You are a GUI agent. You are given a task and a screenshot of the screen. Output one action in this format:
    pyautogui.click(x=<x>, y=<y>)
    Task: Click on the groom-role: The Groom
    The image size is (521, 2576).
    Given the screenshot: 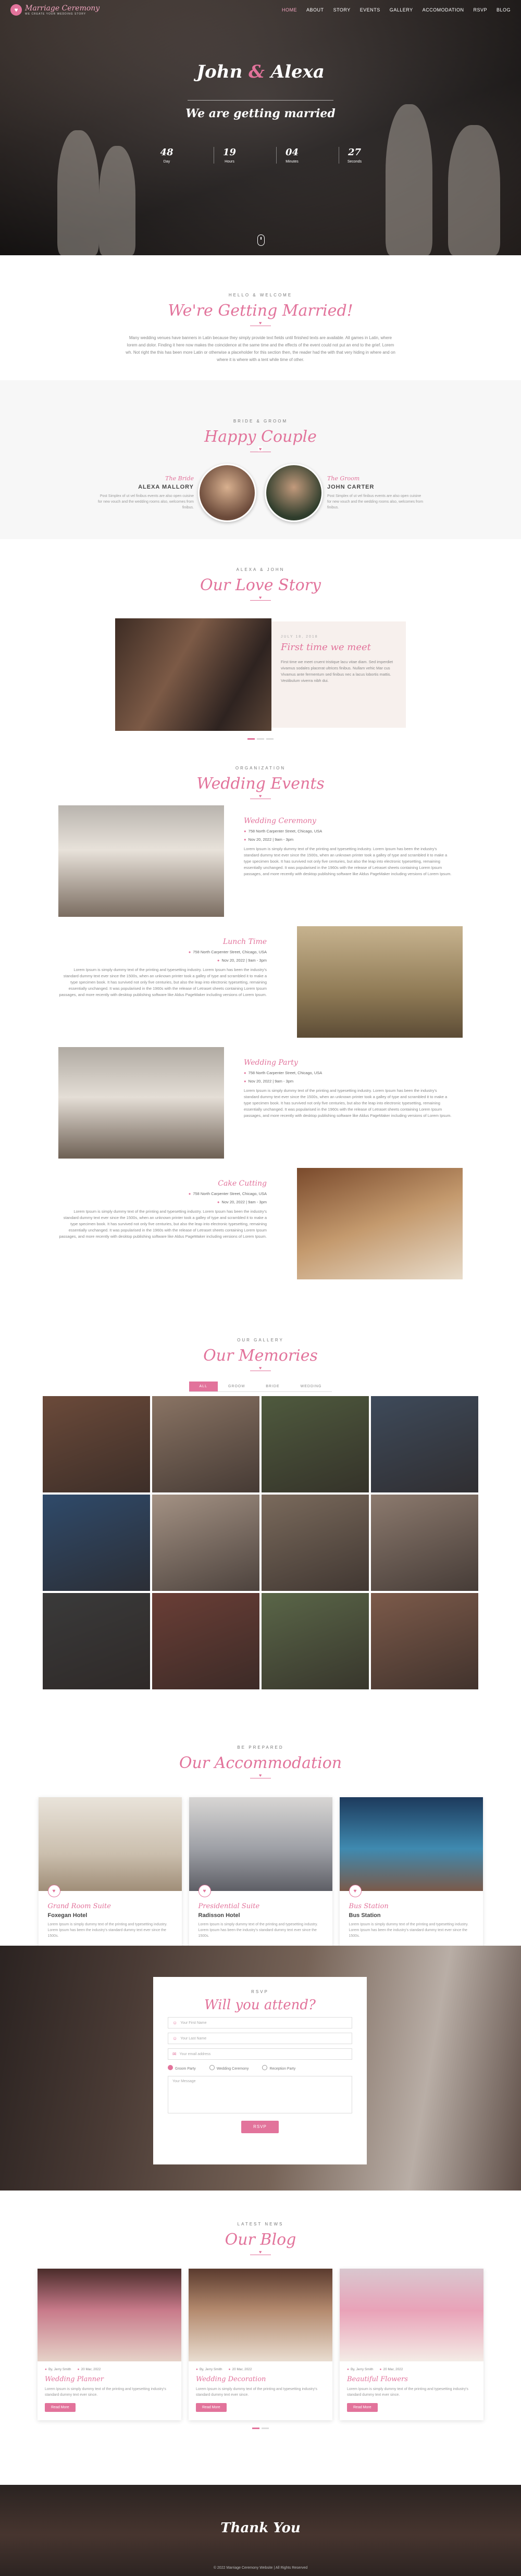 What is the action you would take?
    pyautogui.click(x=343, y=479)
    